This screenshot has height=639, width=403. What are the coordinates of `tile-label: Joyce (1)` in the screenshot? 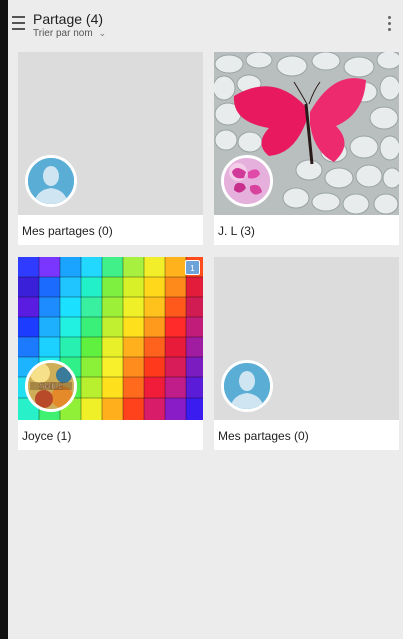 It's located at (47, 436).